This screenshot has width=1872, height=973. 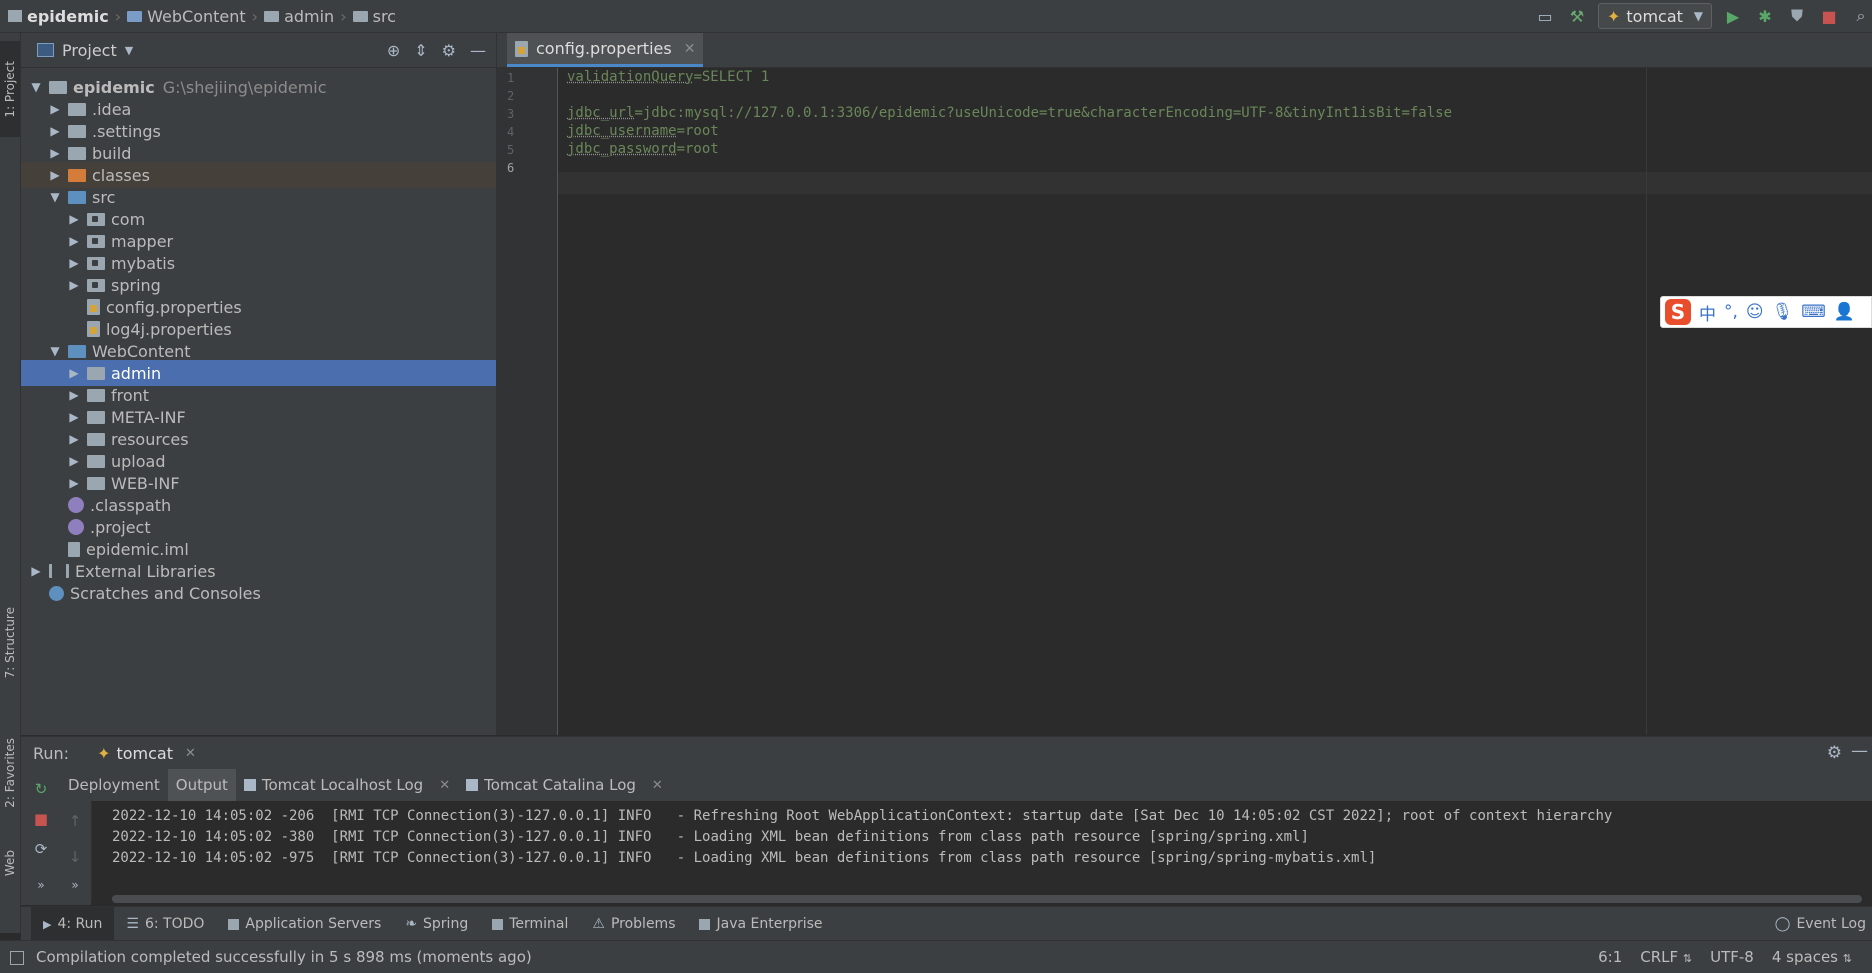 What do you see at coordinates (1733, 16) in the screenshot?
I see `run-icon: ▶` at bounding box center [1733, 16].